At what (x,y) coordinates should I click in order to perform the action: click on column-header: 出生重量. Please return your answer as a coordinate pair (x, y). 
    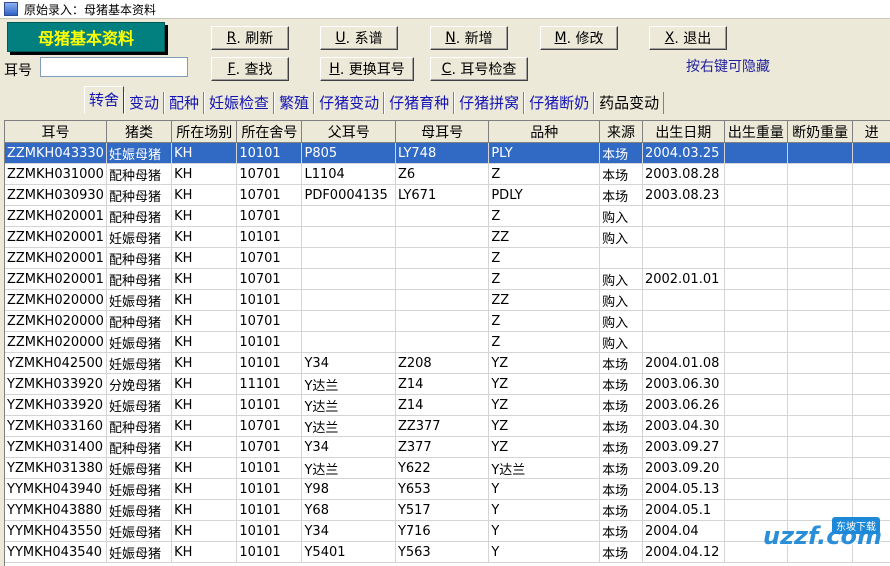
    Looking at the image, I should click on (756, 132).